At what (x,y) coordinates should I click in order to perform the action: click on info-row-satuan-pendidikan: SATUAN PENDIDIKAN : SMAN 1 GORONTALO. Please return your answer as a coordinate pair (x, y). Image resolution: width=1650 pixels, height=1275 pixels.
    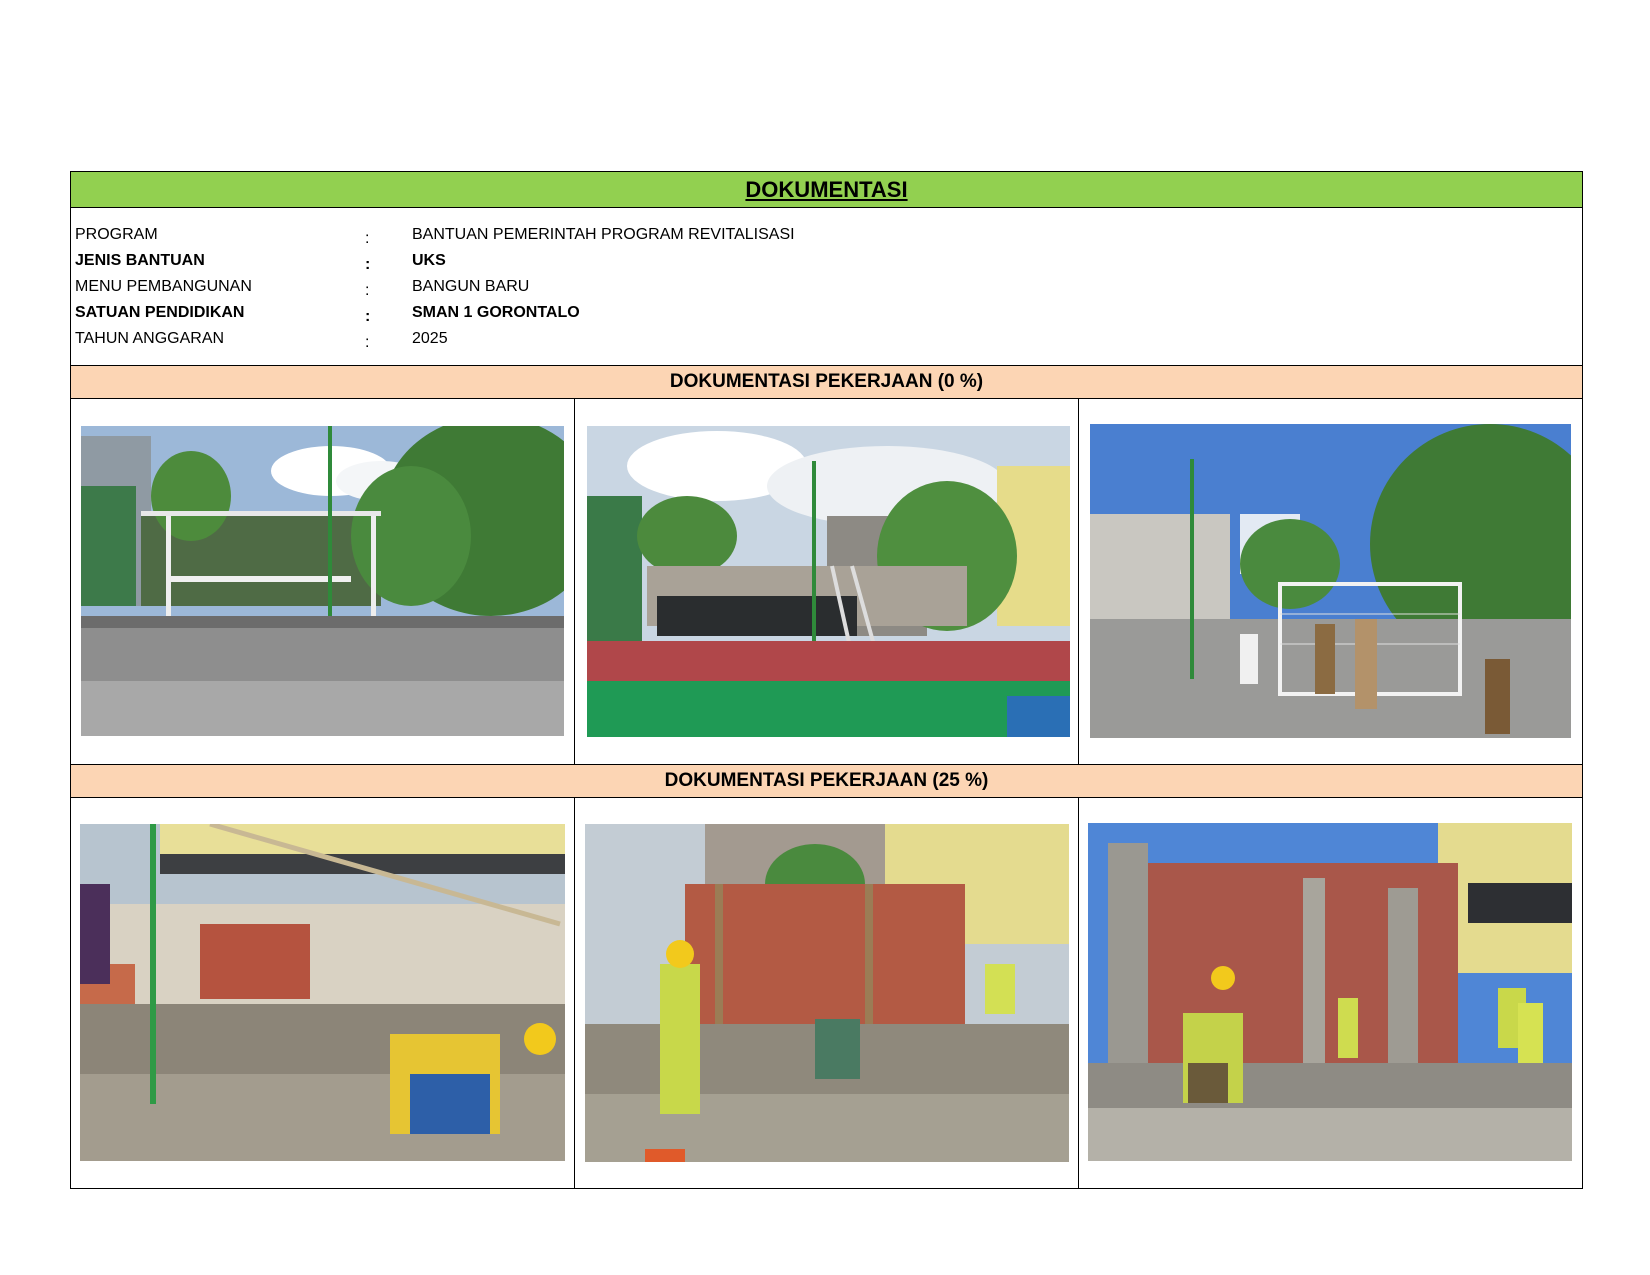
    Looking at the image, I should click on (826, 313).